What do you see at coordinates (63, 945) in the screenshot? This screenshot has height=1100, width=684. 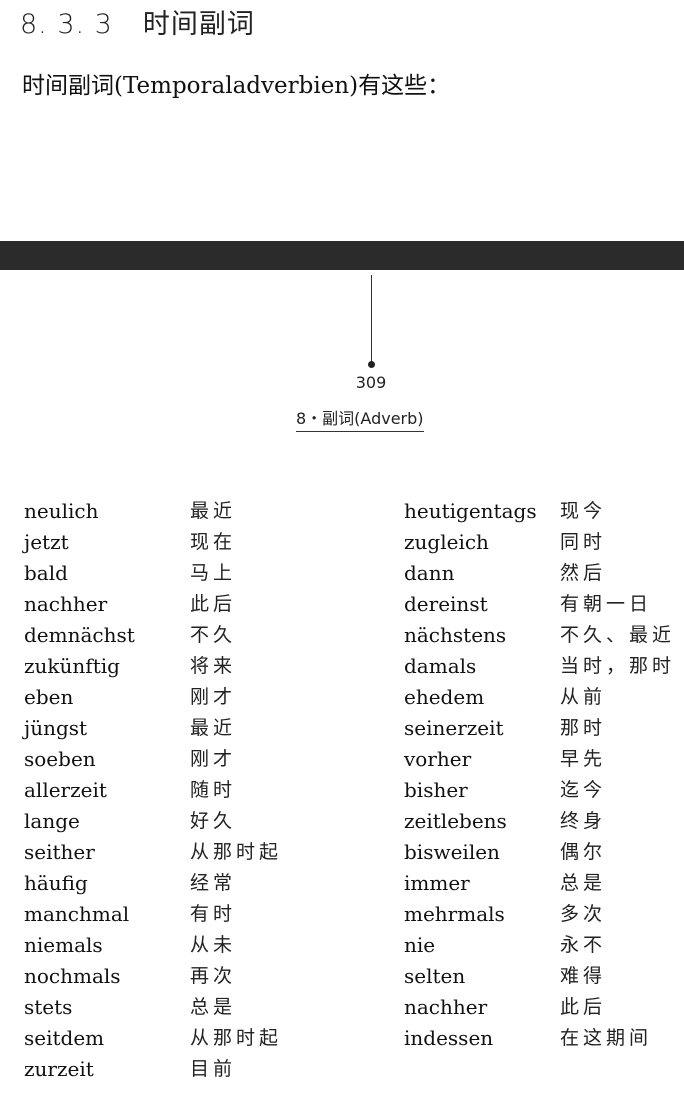 I see `german-term: niemals` at bounding box center [63, 945].